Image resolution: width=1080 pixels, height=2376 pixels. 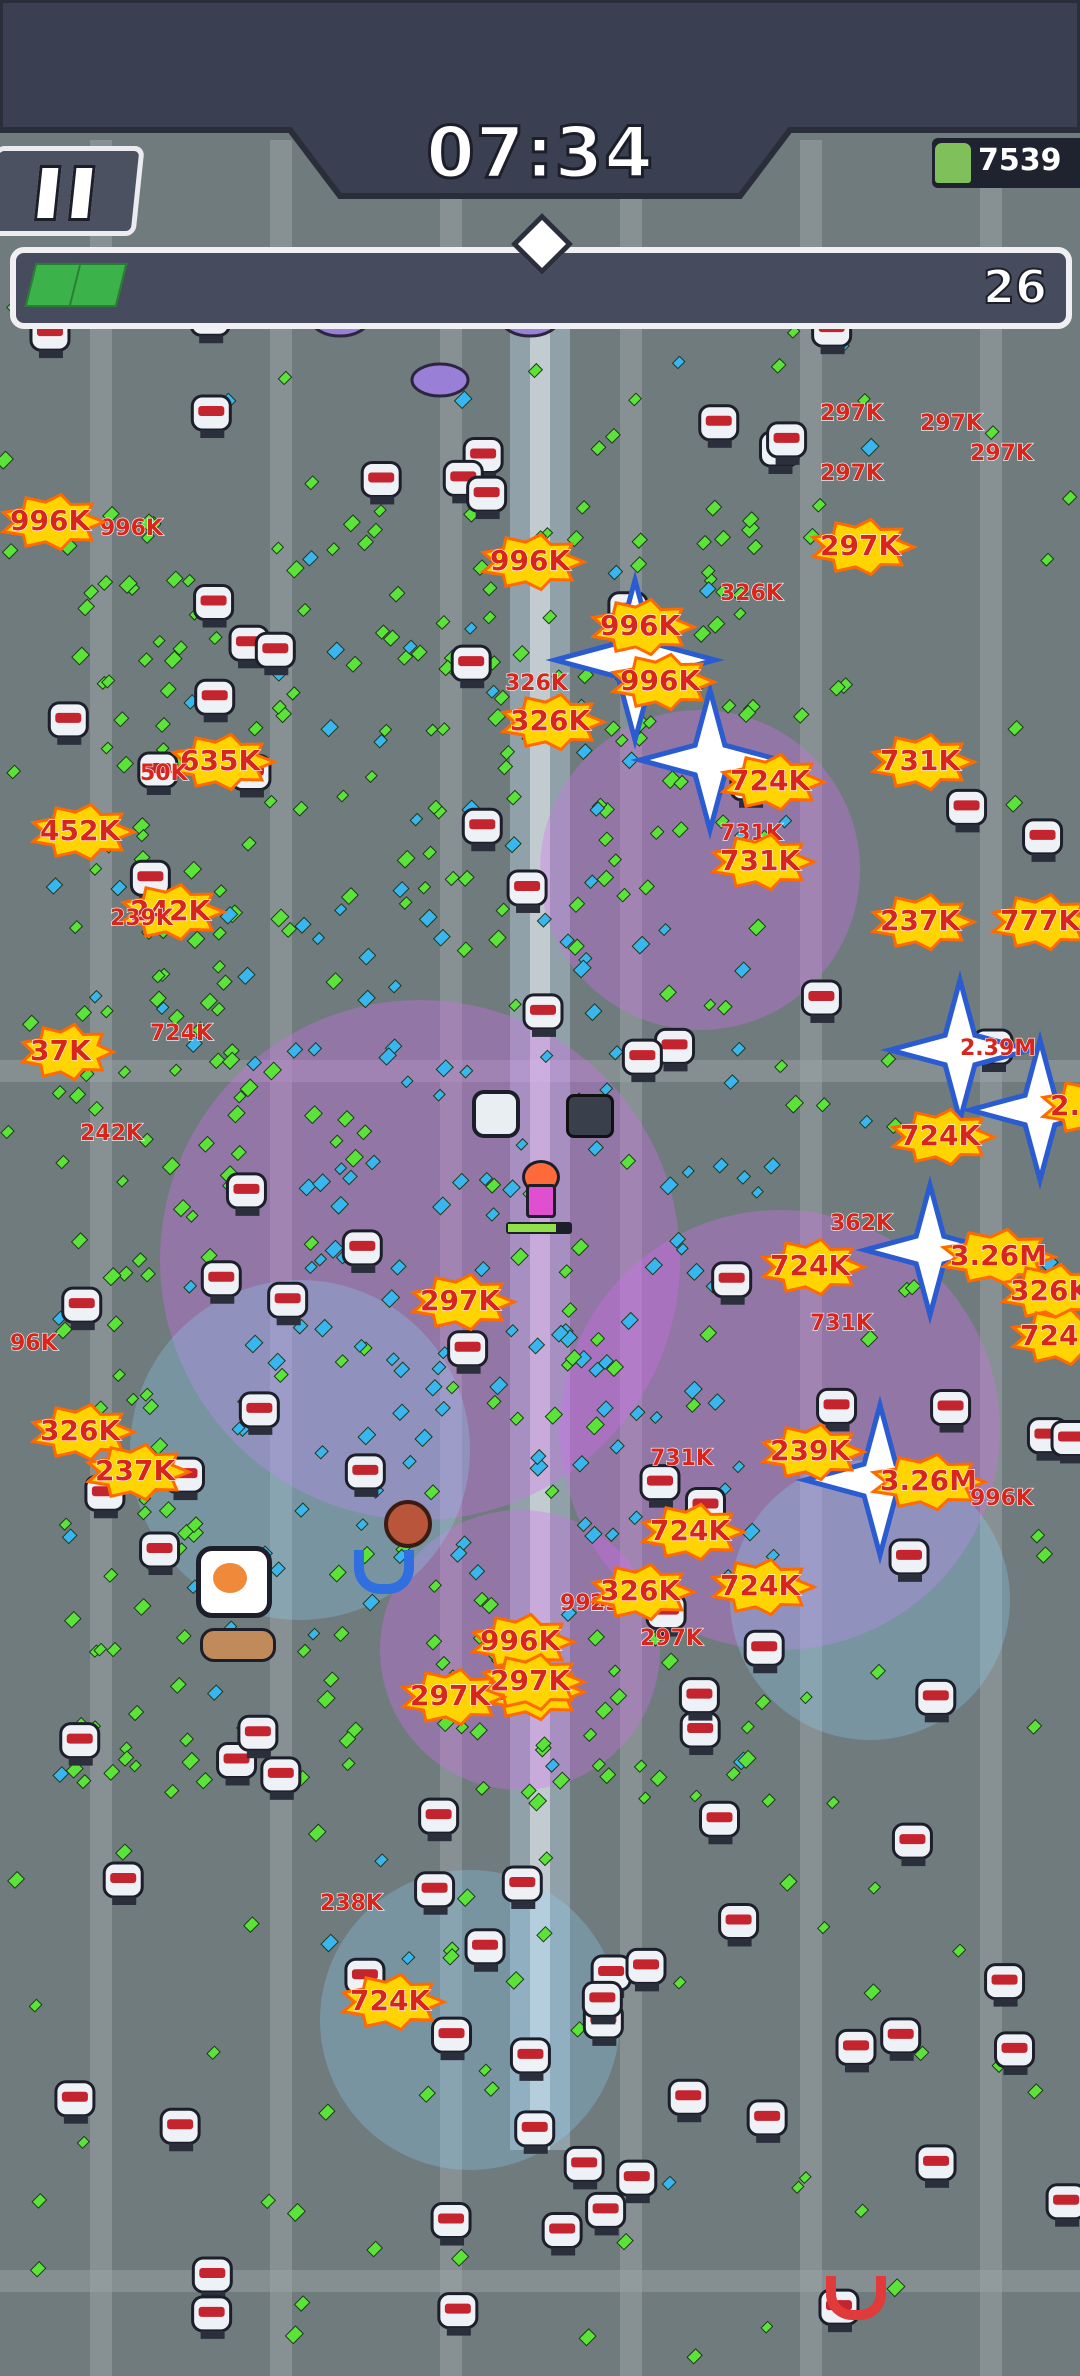 I want to click on damage-number: 724K, so click(x=810, y=1265).